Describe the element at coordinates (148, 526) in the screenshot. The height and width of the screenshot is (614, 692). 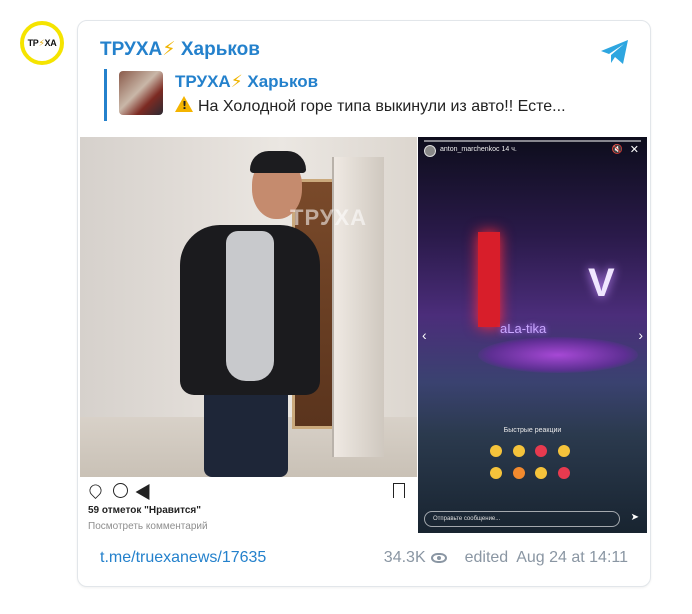
I see `view-comments-link: Посмотреть комментарий` at that location.